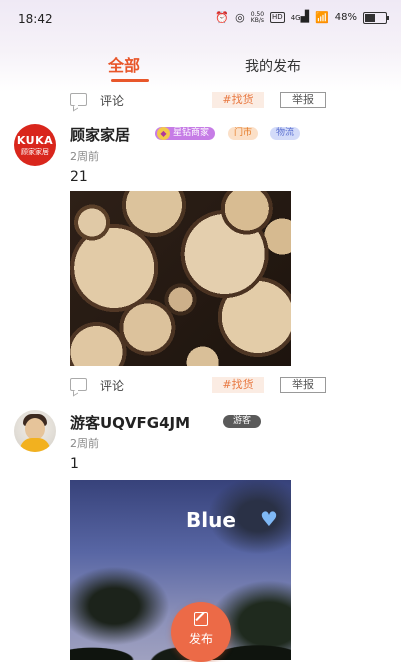 The image size is (401, 662). Describe the element at coordinates (243, 133) in the screenshot. I see `store-badge: 门市` at that location.